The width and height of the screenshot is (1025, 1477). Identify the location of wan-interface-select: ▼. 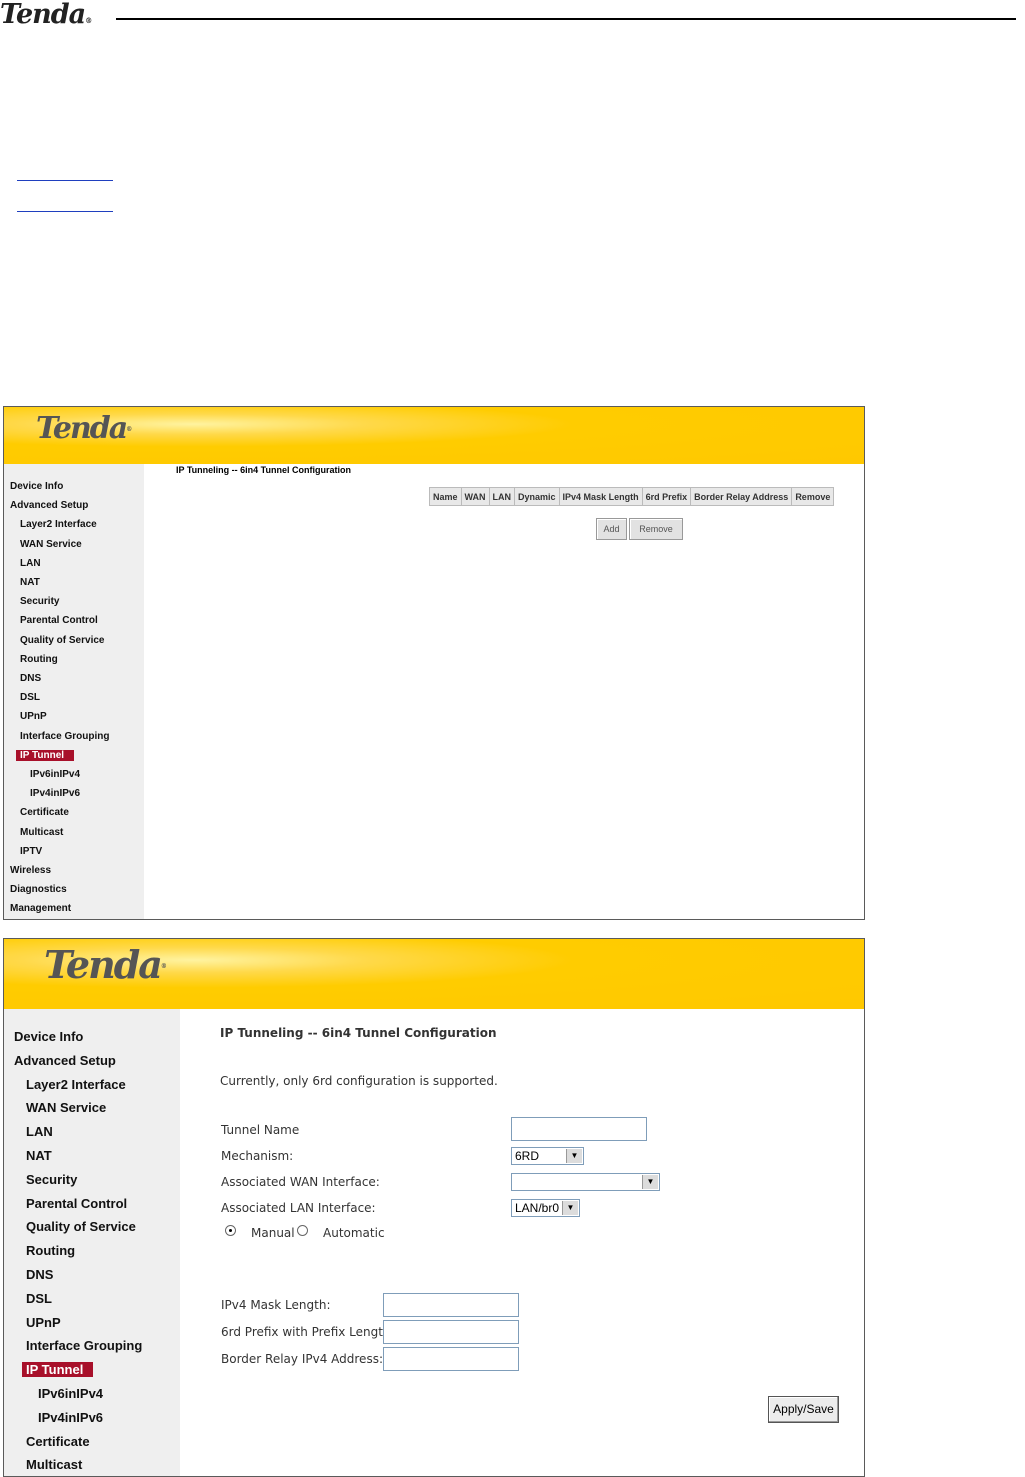
(585, 1182).